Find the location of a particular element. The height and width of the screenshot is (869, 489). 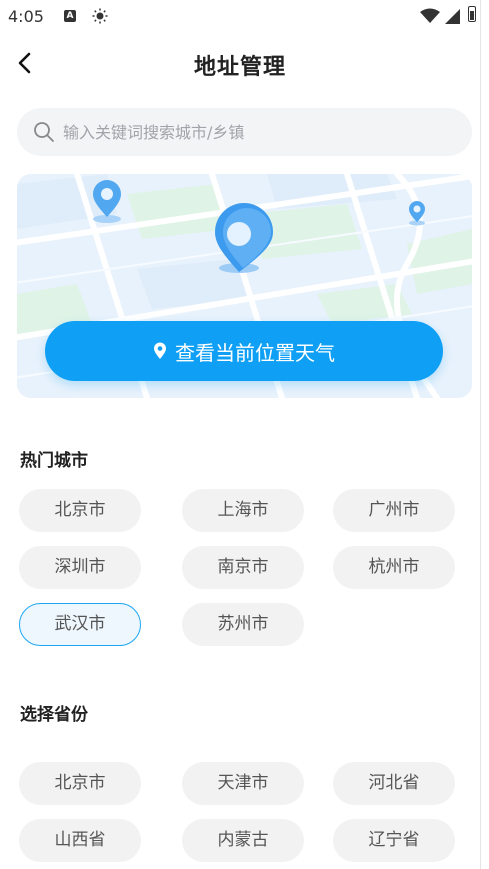

status-bar: 4:05 A is located at coordinates (240, 17).